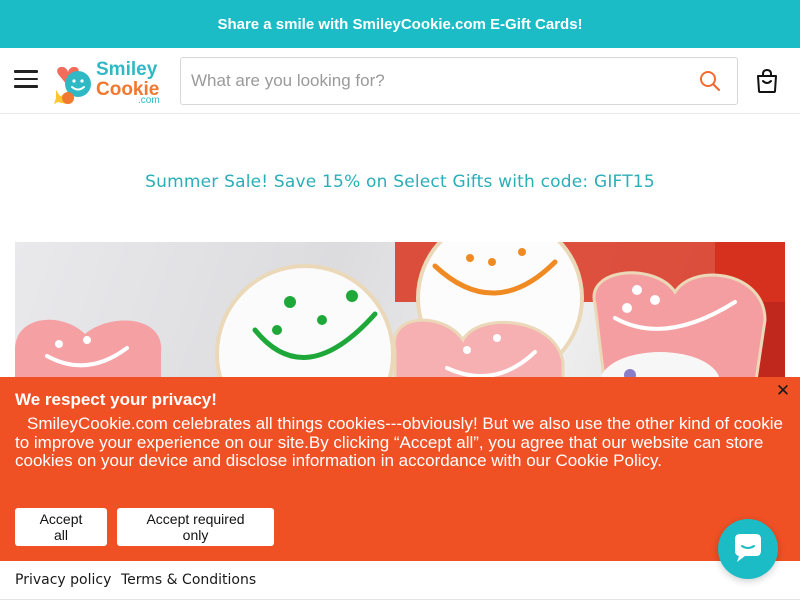 The width and height of the screenshot is (800, 600). Describe the element at coordinates (149, 100) in the screenshot. I see `logo-line-dotcom: .com` at that location.